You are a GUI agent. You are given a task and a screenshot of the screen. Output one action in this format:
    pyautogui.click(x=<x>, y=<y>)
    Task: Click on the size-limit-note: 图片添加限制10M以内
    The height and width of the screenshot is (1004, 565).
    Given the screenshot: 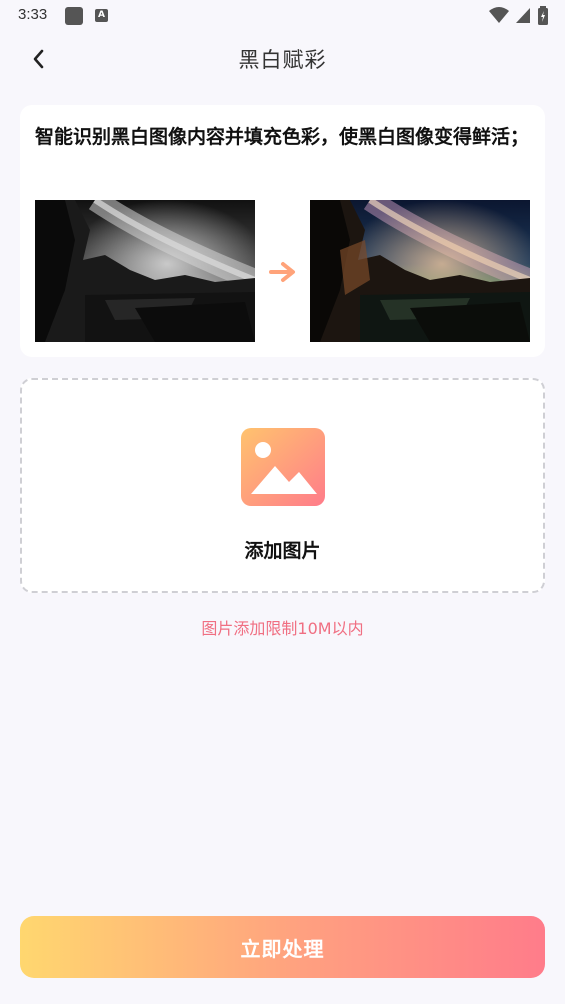 What is the action you would take?
    pyautogui.click(x=282, y=628)
    